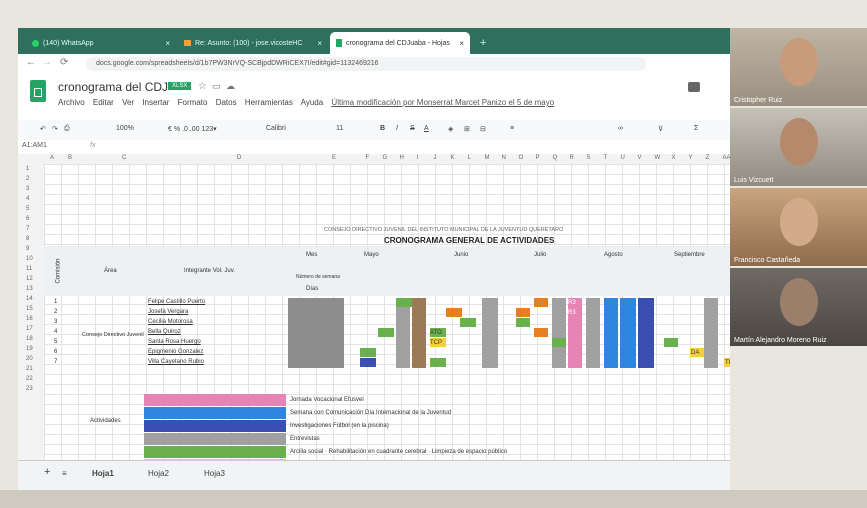  Describe the element at coordinates (27, 249) in the screenshot. I see `row-header-label: 9` at that location.